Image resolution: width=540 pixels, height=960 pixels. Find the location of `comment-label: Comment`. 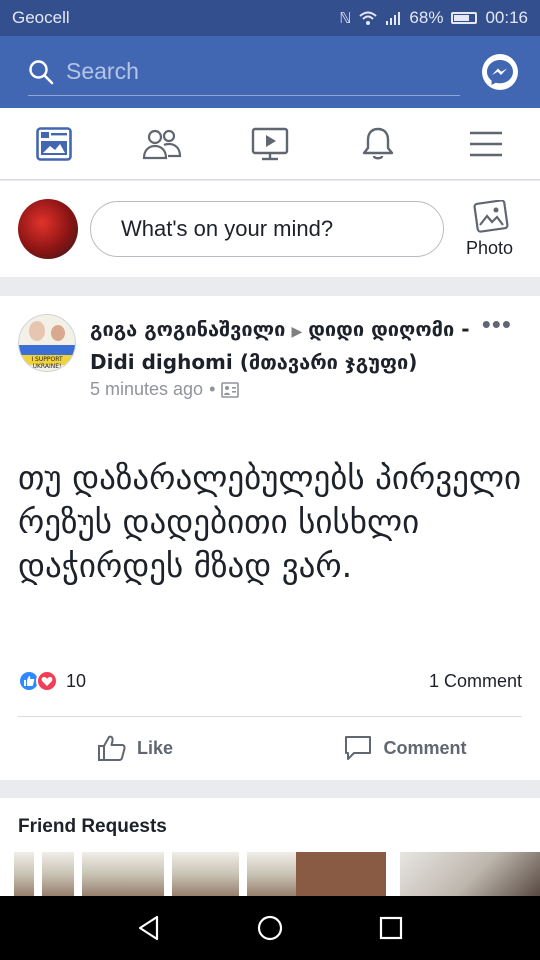

comment-label: Comment is located at coordinates (425, 747).